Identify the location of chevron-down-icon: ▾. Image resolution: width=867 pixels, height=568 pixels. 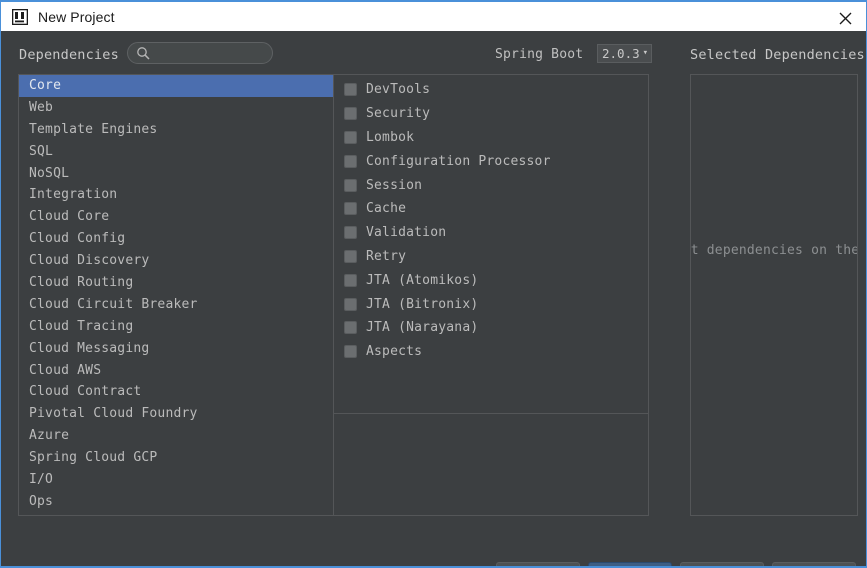
(645, 53).